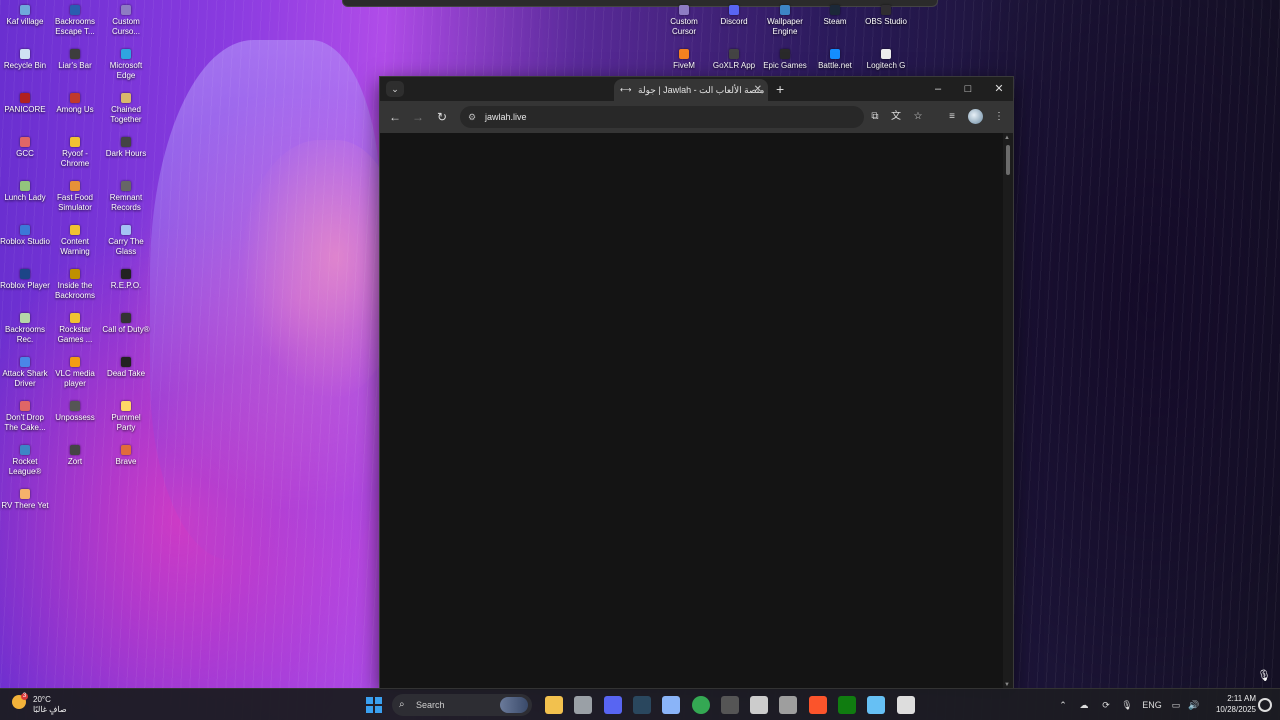 The height and width of the screenshot is (720, 1280). I want to click on desktop-icon: Steam, so click(835, 16).